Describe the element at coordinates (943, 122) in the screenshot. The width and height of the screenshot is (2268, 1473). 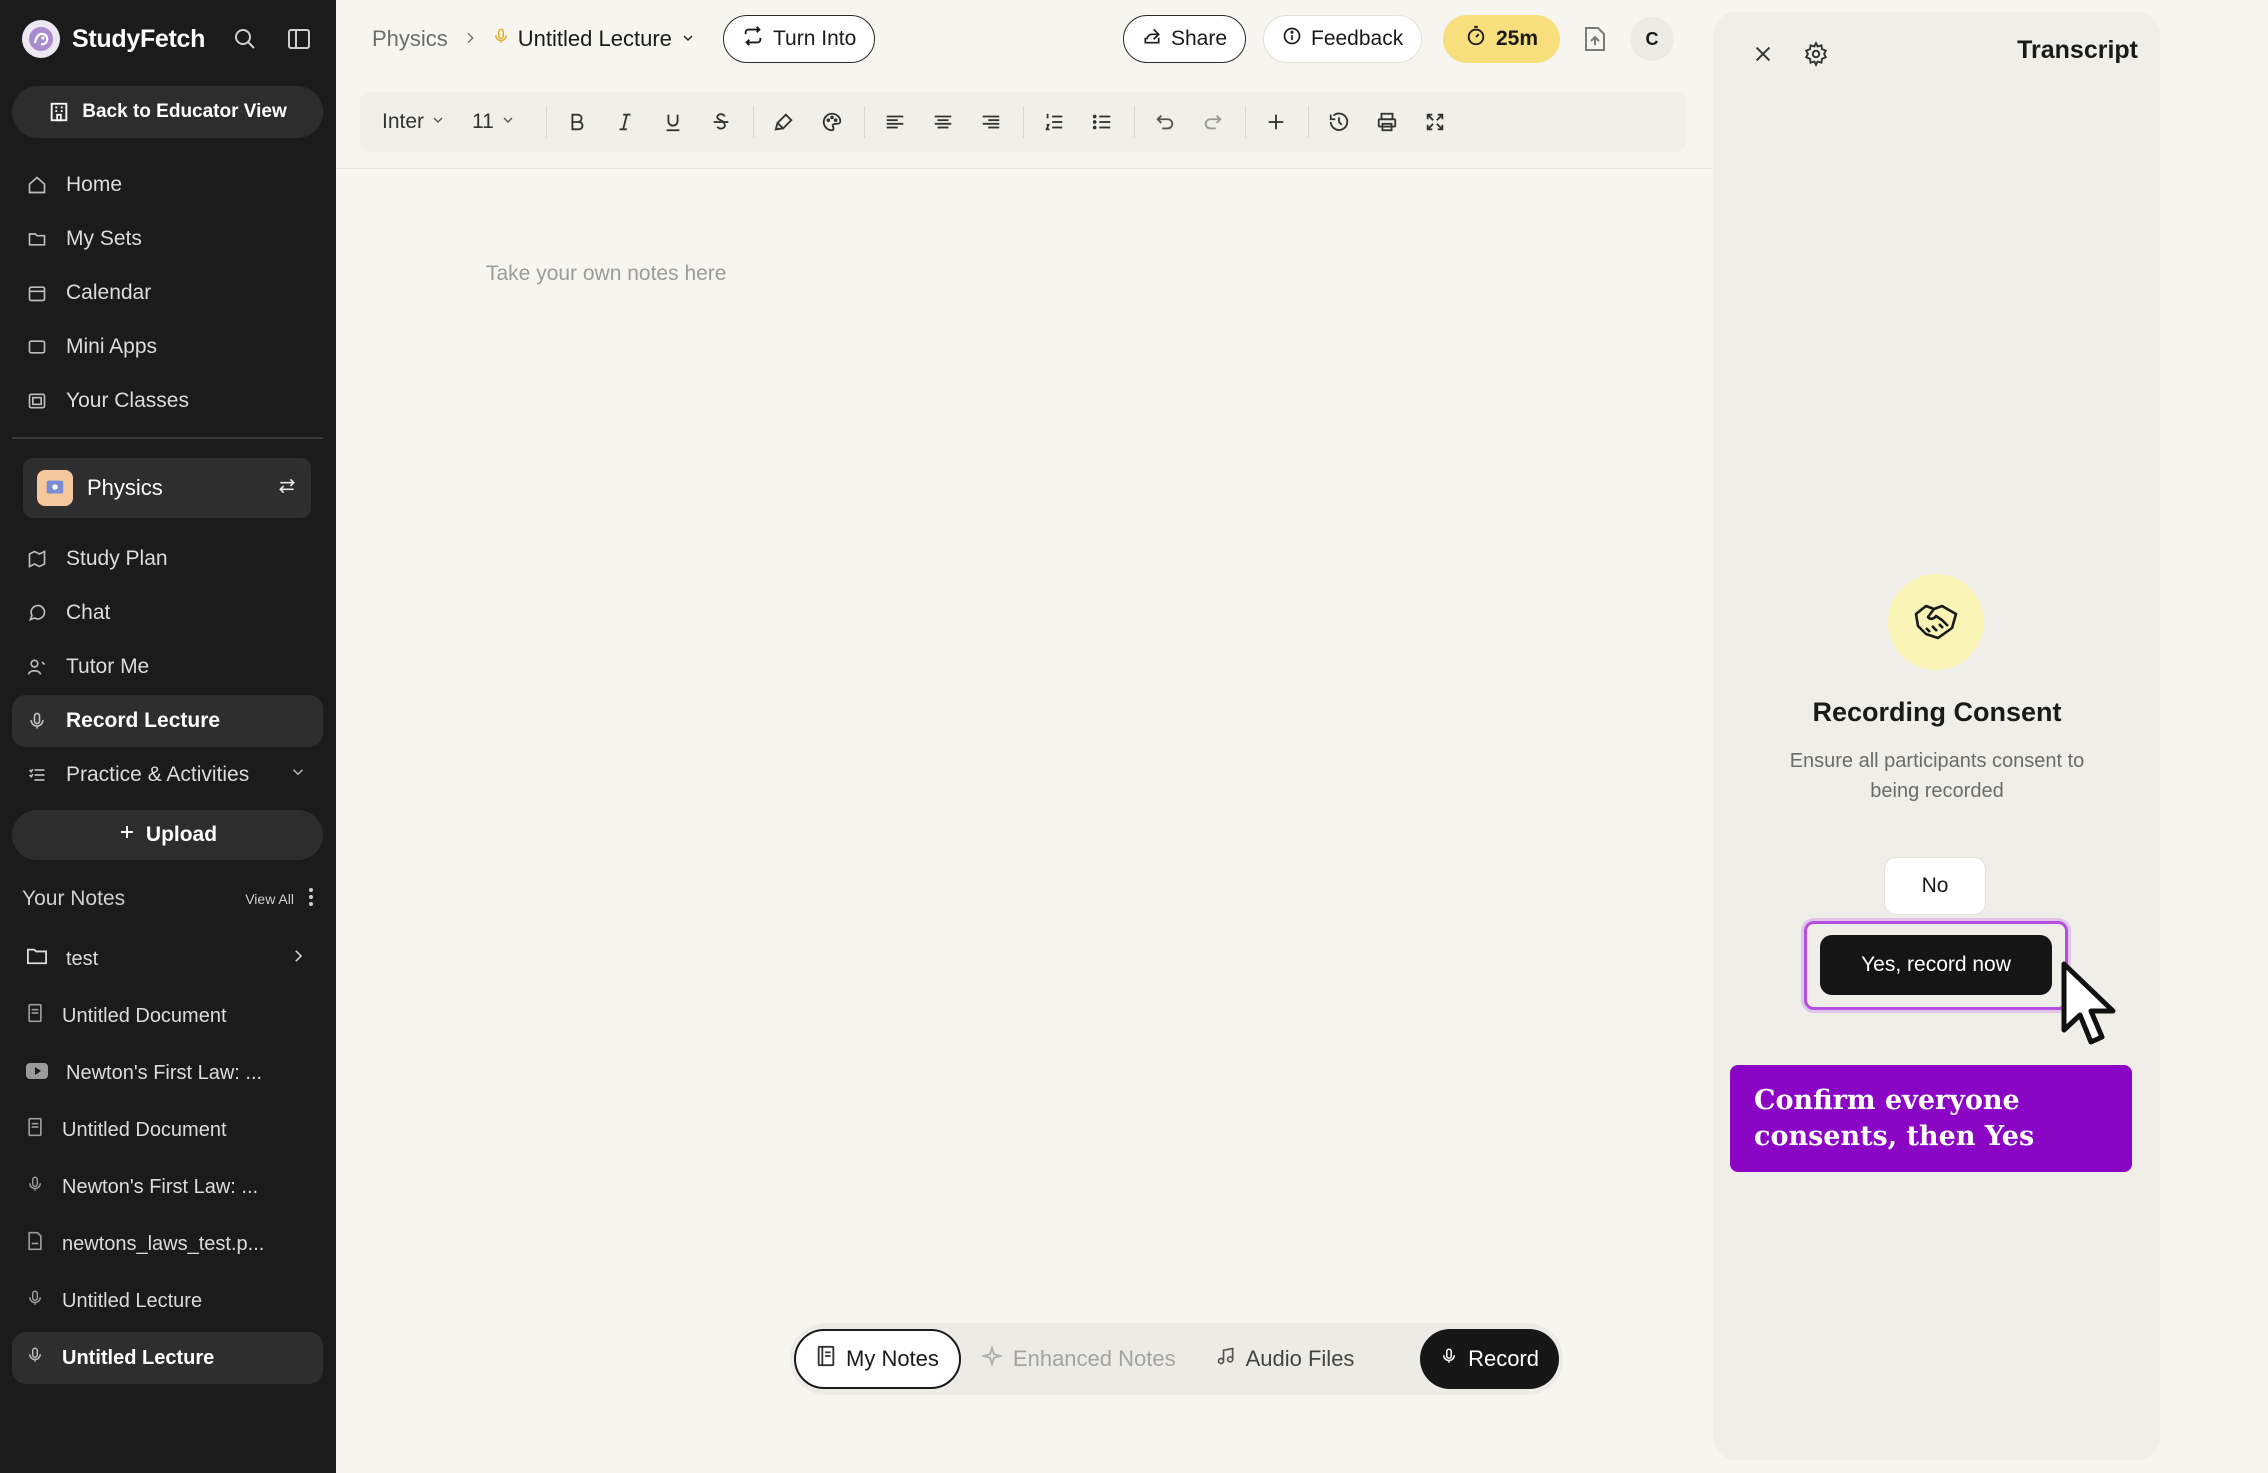
I see `align-center-icon` at that location.